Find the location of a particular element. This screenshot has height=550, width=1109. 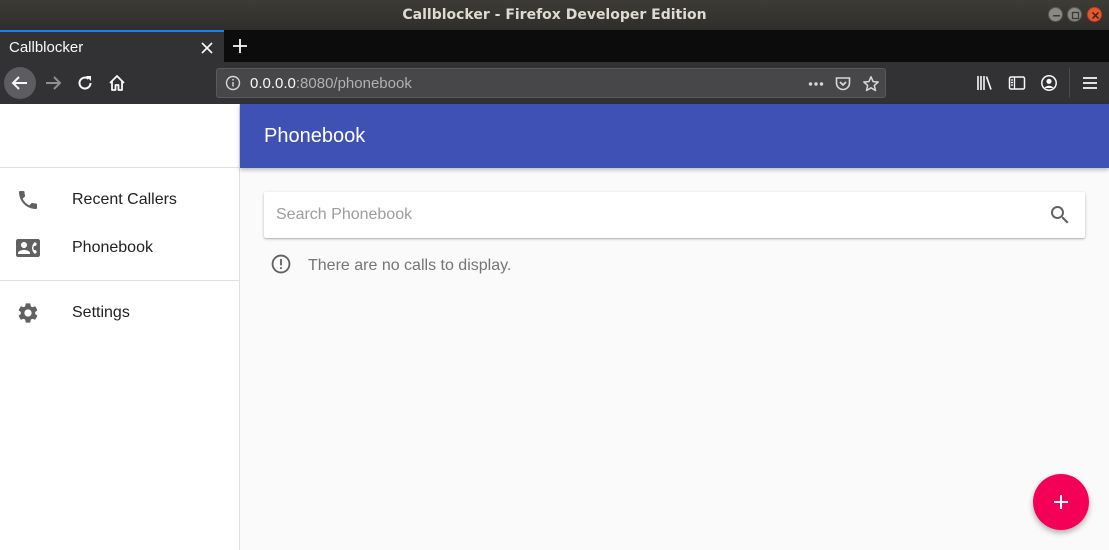

new-tab-icon is located at coordinates (240, 46).